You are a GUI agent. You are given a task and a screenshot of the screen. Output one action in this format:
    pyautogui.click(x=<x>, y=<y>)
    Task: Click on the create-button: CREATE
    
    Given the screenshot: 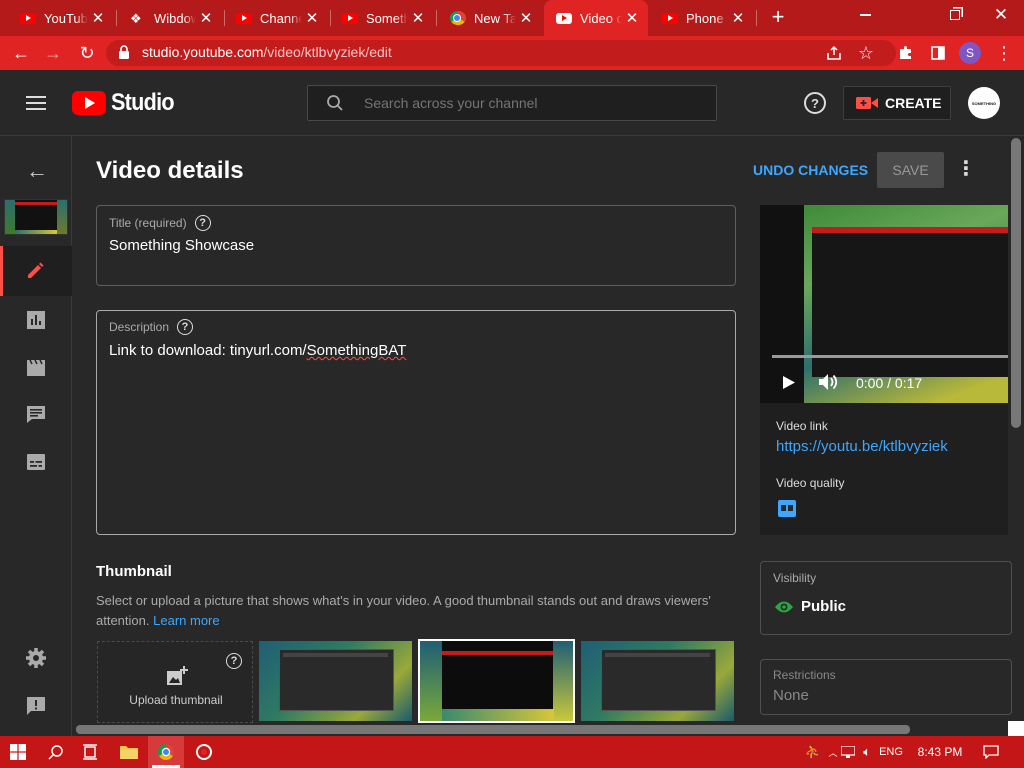 What is the action you would take?
    pyautogui.click(x=897, y=103)
    